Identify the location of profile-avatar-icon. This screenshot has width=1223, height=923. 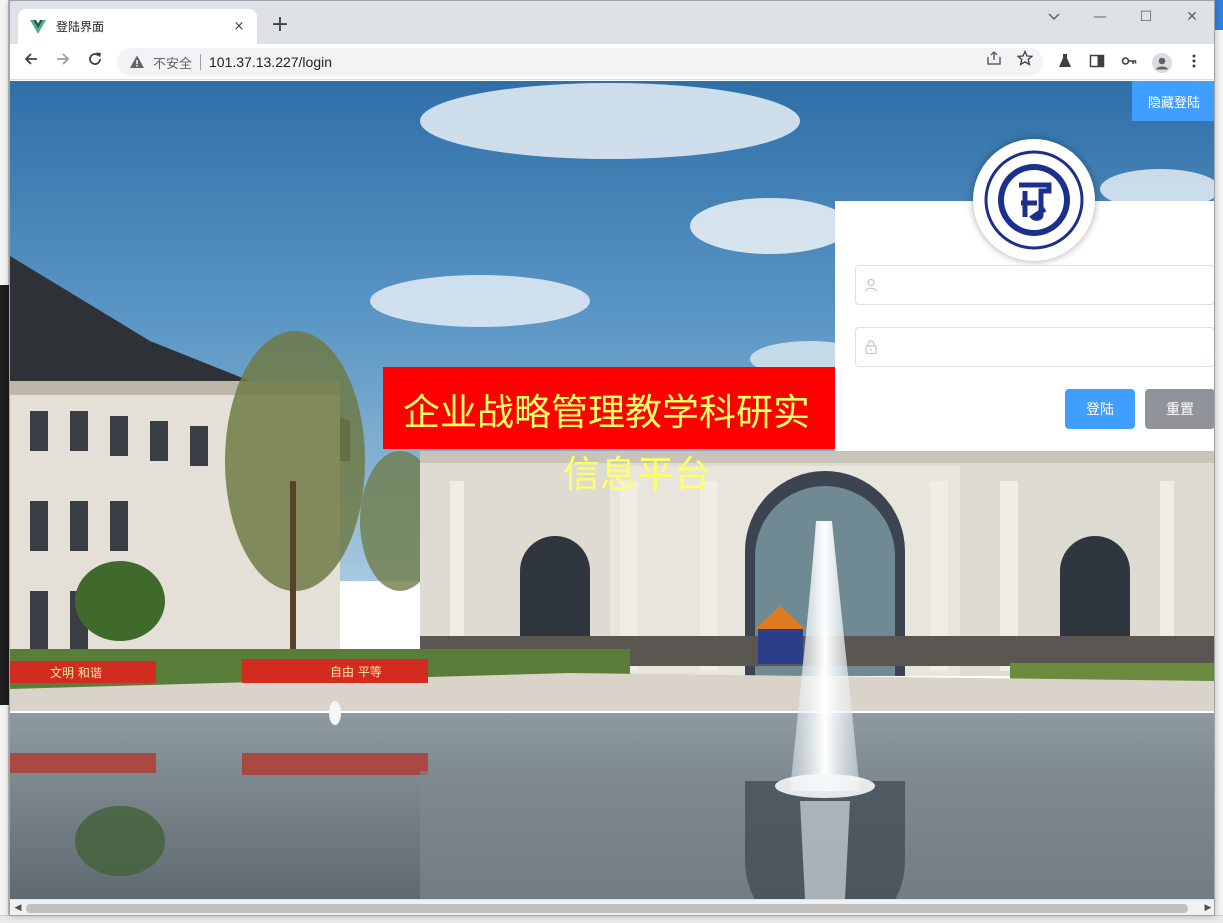
(1162, 63).